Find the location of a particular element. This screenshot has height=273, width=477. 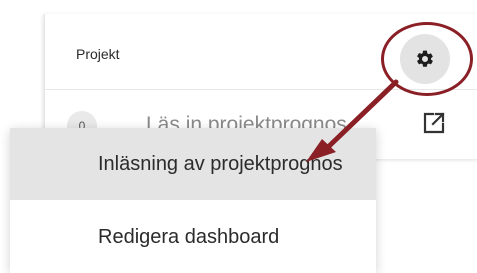

external-link-icon is located at coordinates (434, 123).